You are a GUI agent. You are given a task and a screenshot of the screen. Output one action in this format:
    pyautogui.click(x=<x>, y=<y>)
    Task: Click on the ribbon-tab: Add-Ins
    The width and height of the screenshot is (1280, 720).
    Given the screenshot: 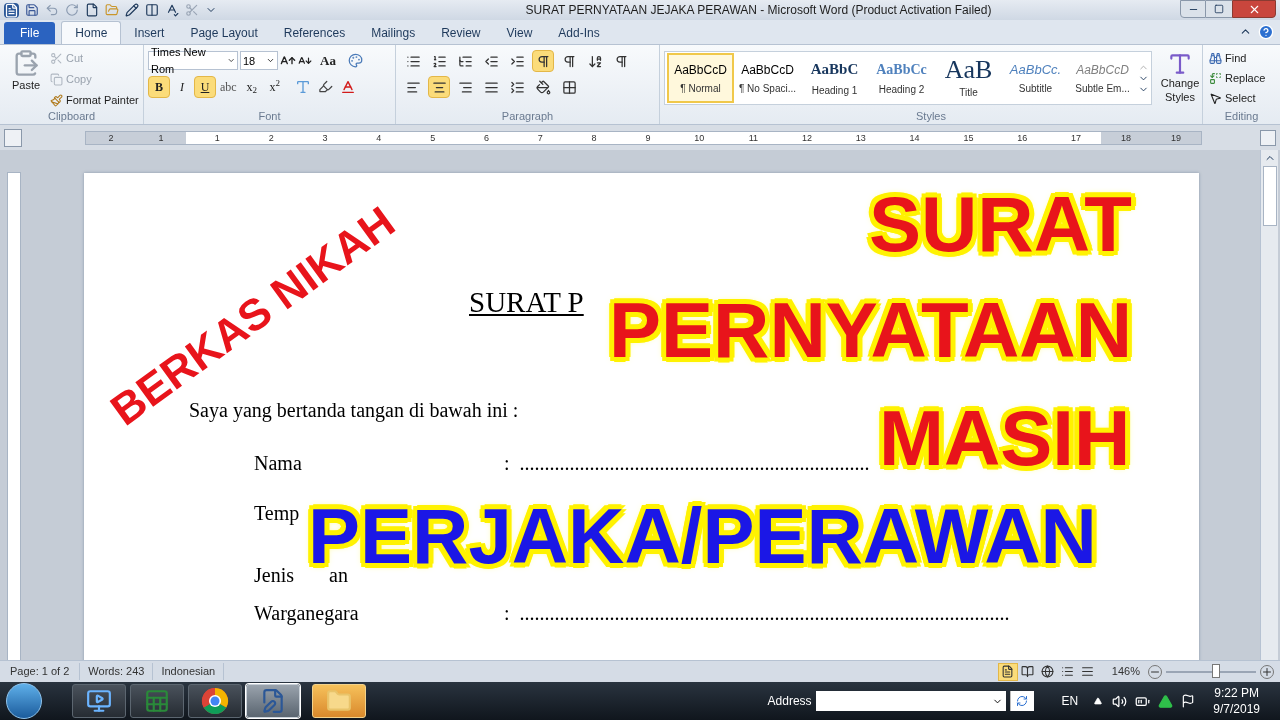 What is the action you would take?
    pyautogui.click(x=579, y=32)
    